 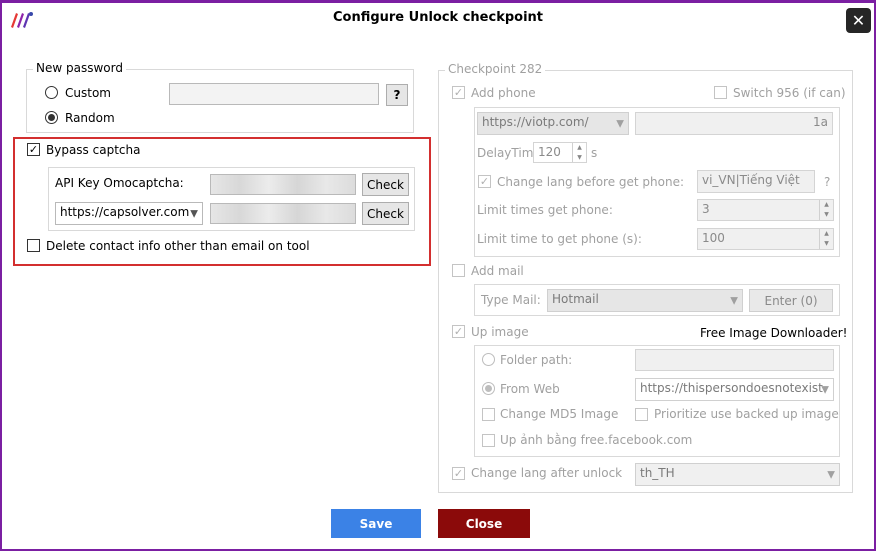 What do you see at coordinates (33, 245) in the screenshot?
I see `delete-contact-checkbox` at bounding box center [33, 245].